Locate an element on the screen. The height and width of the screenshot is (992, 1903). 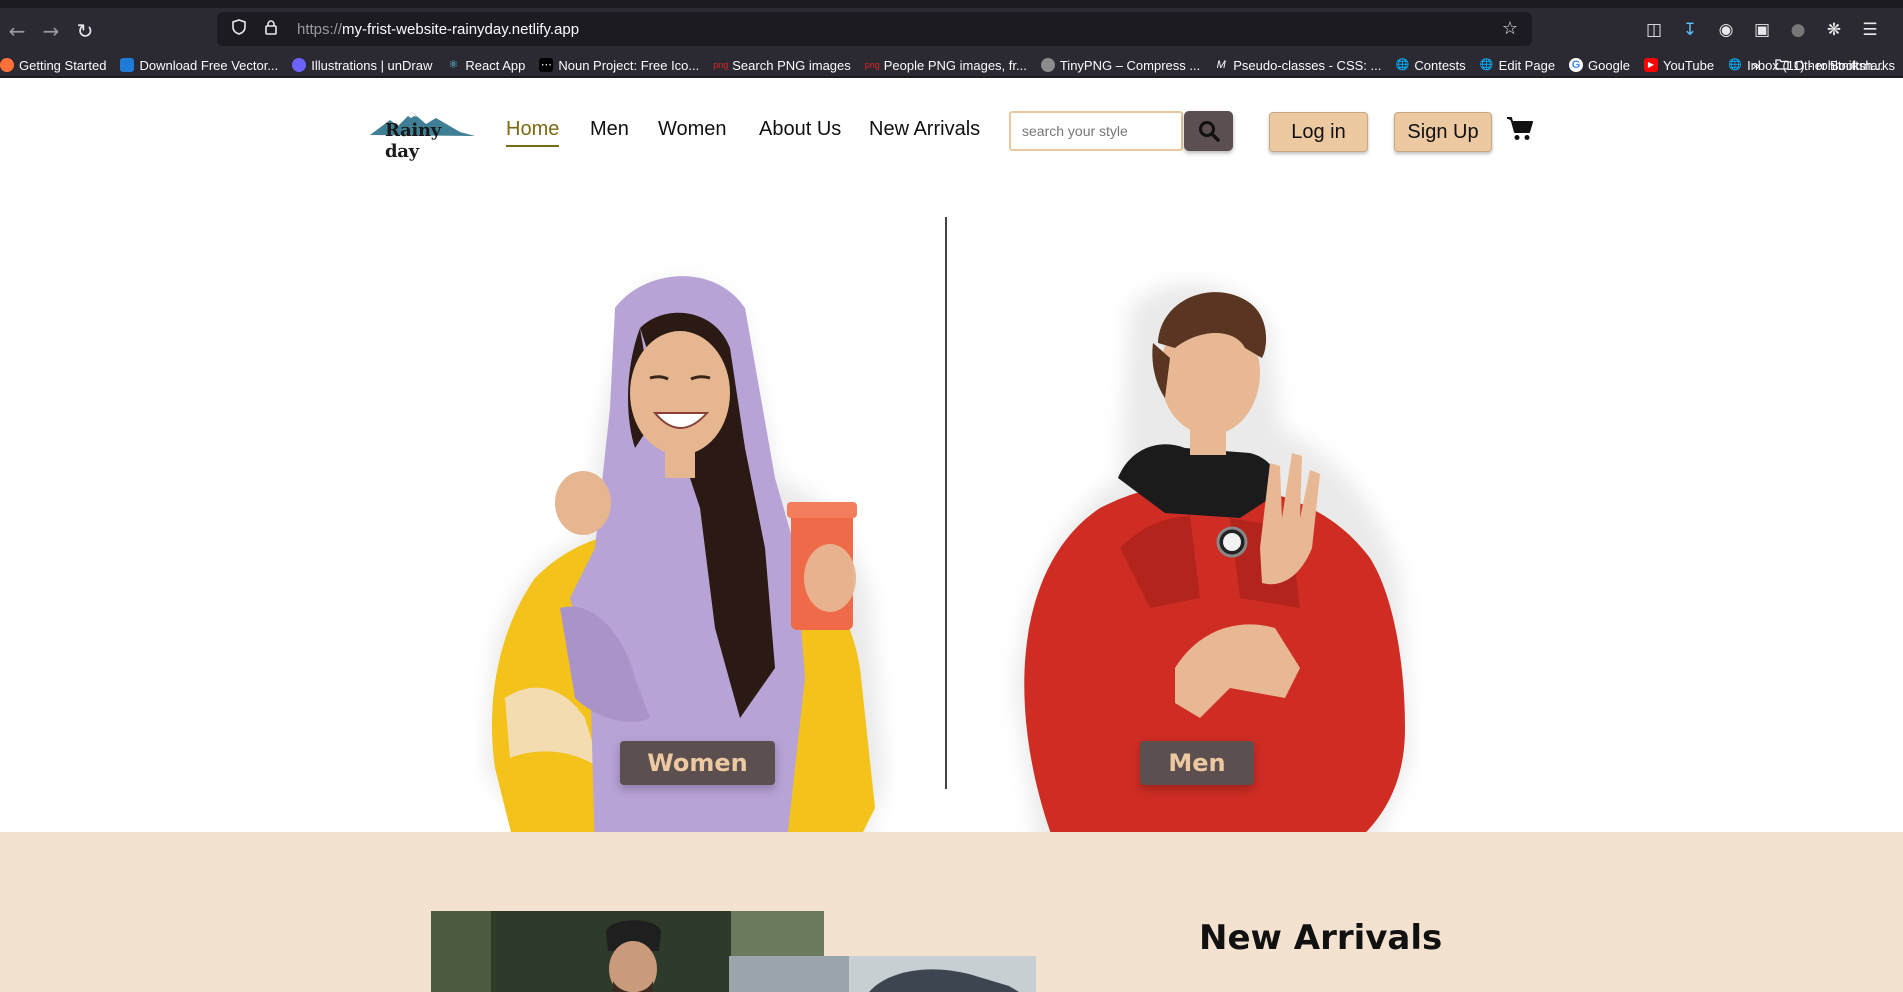
nav-about-us: About Us is located at coordinates (800, 129).